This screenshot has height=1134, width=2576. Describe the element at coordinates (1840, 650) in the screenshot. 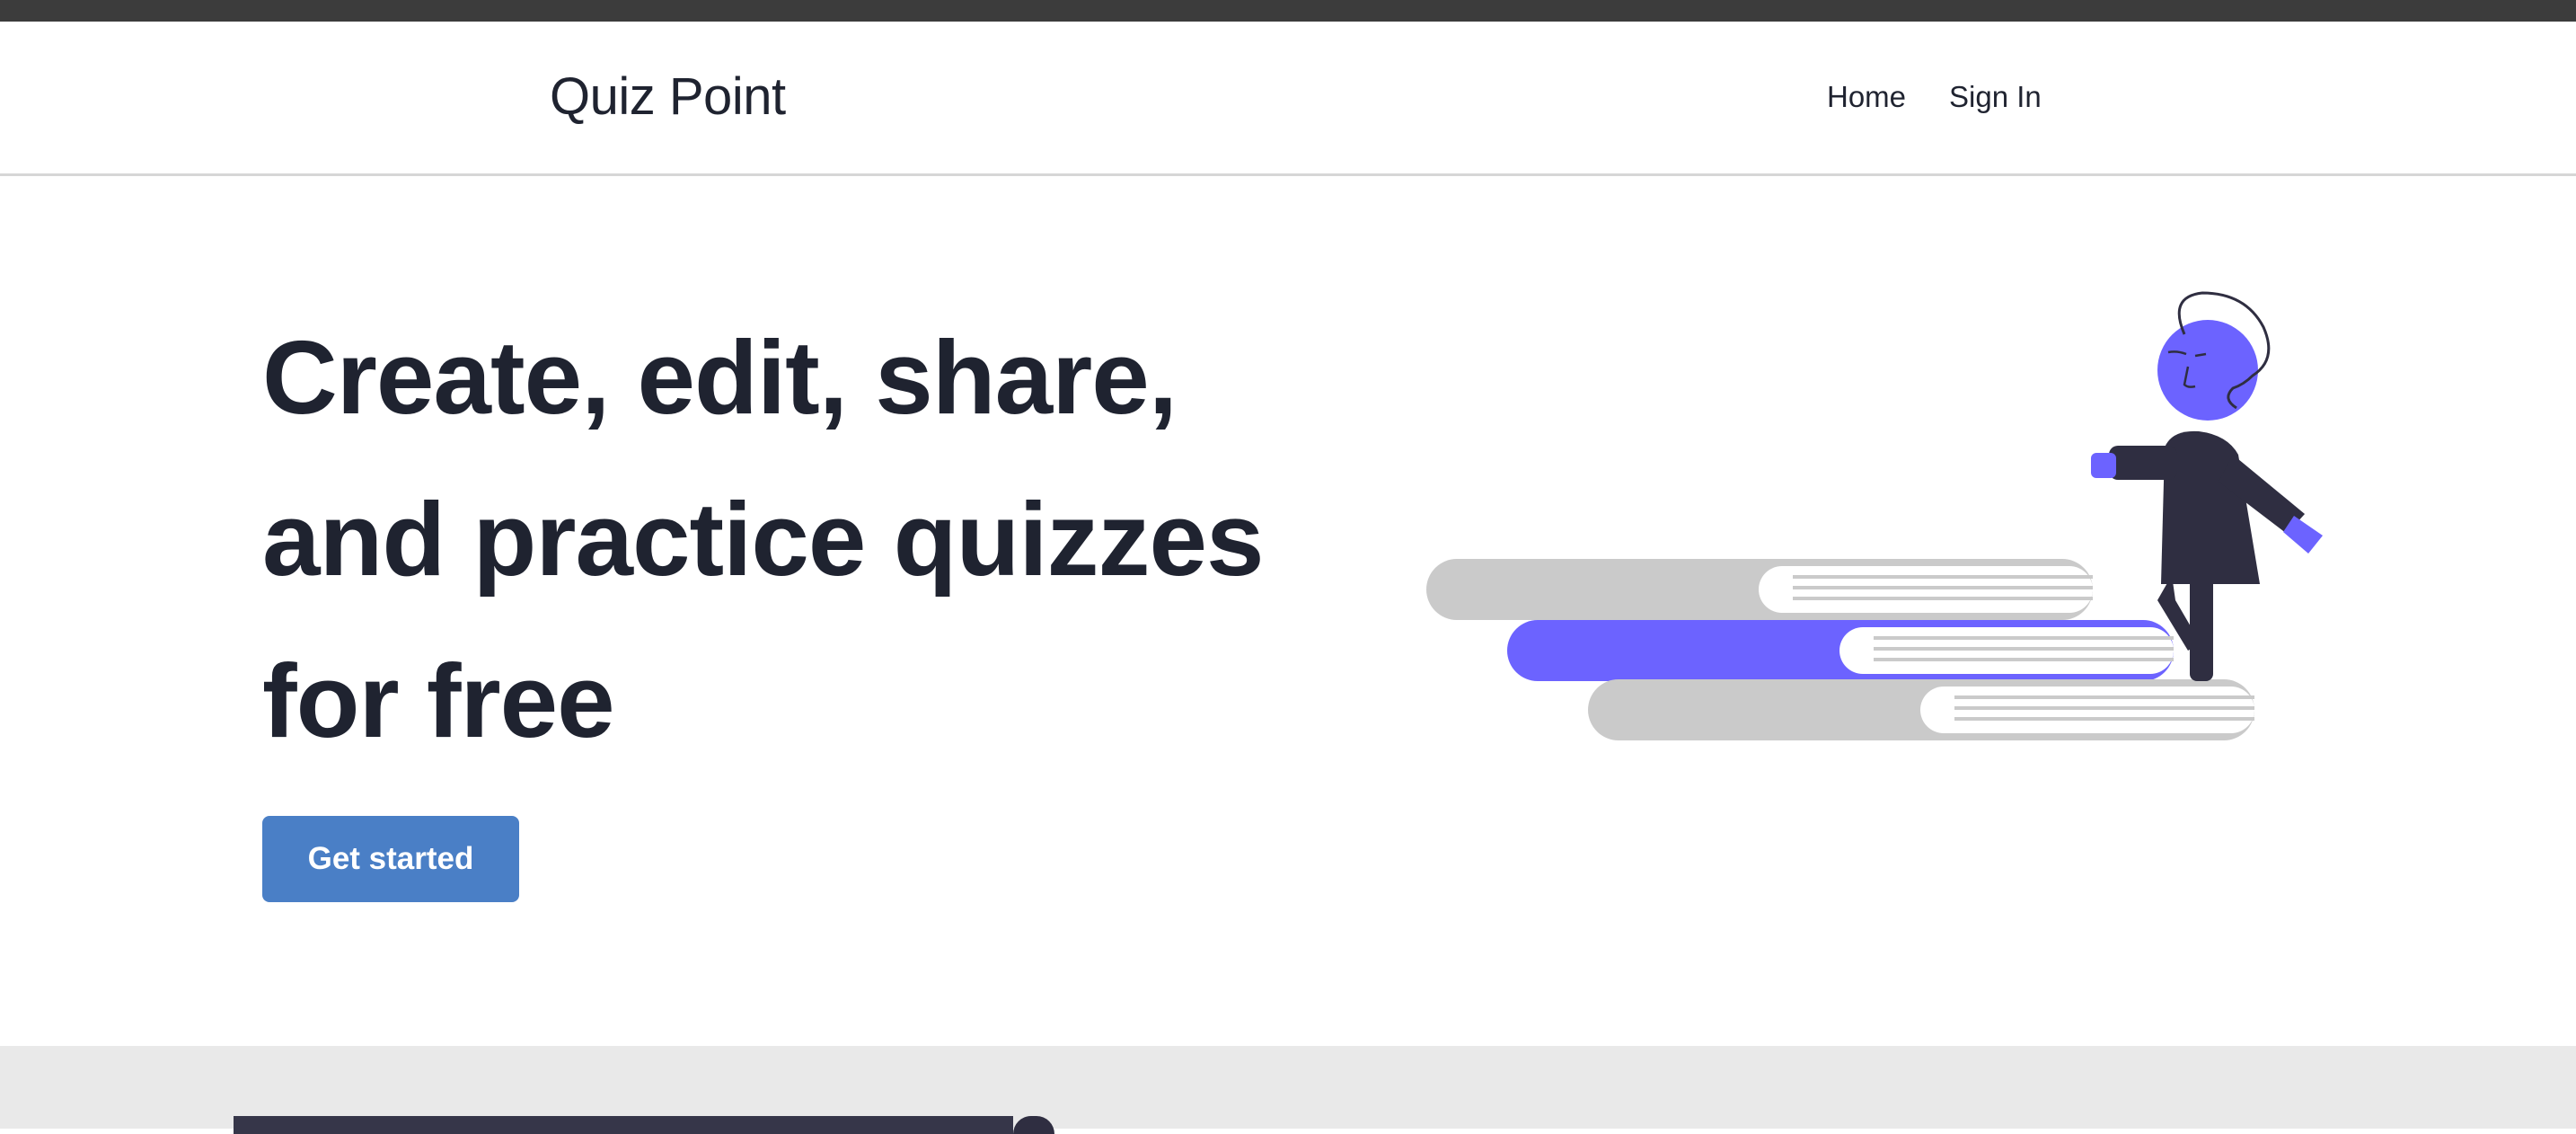

I see `book-middle` at that location.